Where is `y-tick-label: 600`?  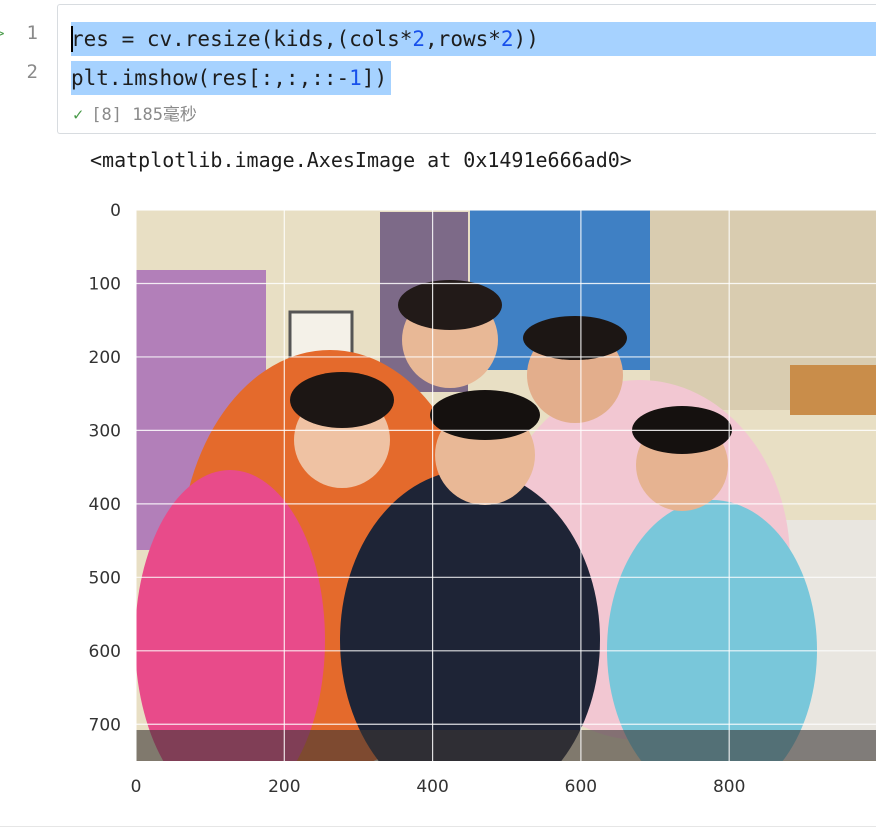
y-tick-label: 600 is located at coordinates (105, 652).